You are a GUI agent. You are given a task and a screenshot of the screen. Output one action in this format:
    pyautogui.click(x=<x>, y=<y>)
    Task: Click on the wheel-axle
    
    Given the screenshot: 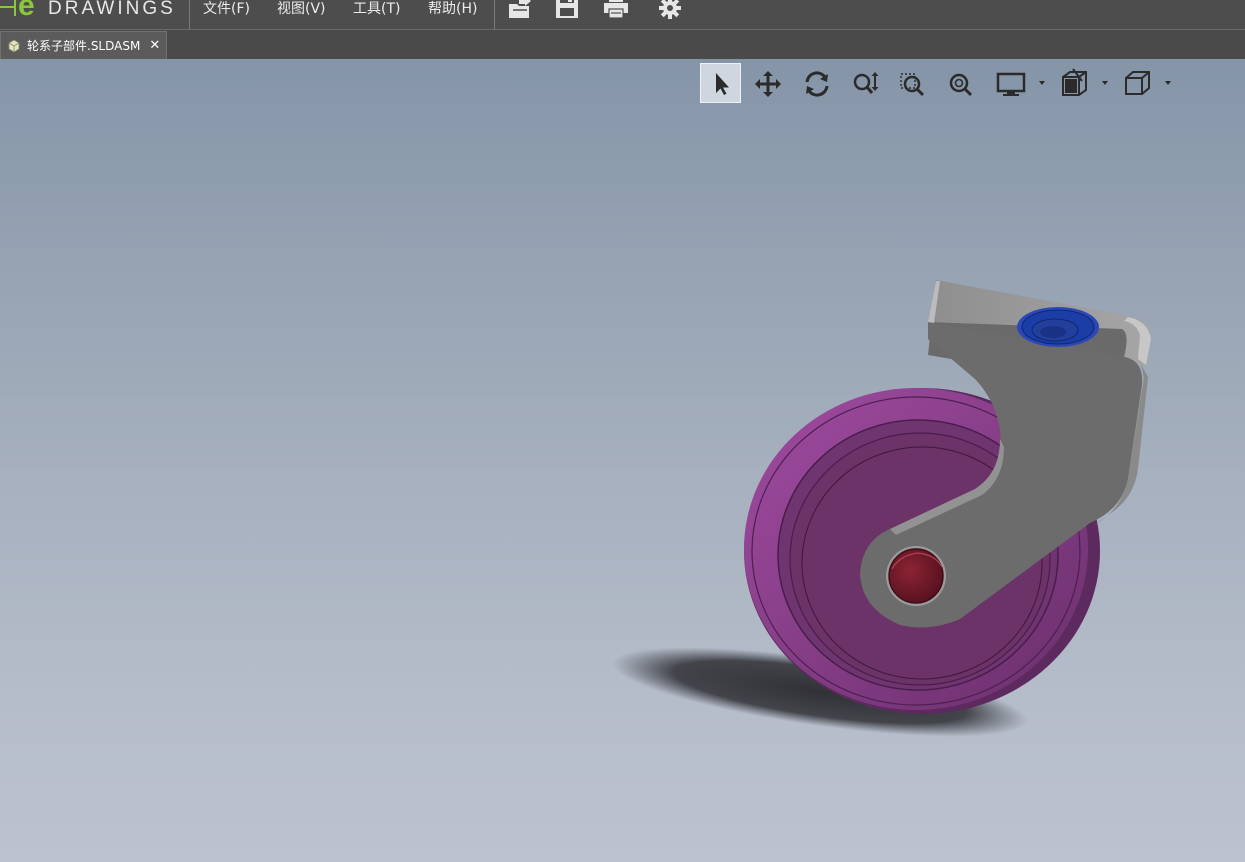 What is the action you would take?
    pyautogui.click(x=916, y=576)
    